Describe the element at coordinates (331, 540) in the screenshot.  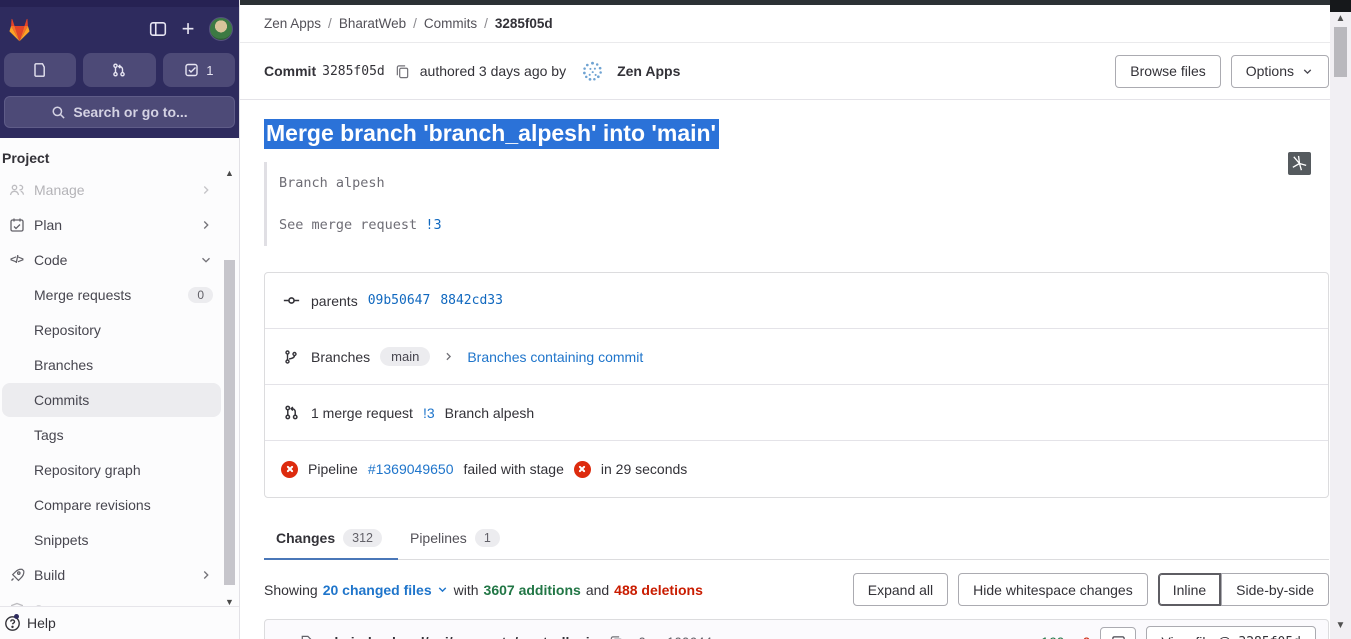
I see `tab-changes: Changes 312` at that location.